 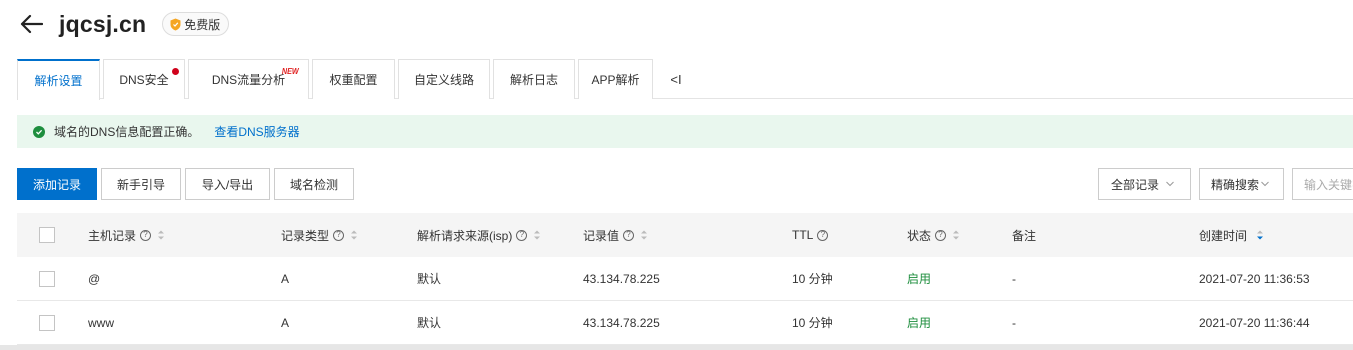 What do you see at coordinates (933, 235) in the screenshot?
I see `column-status: 状态 ?` at bounding box center [933, 235].